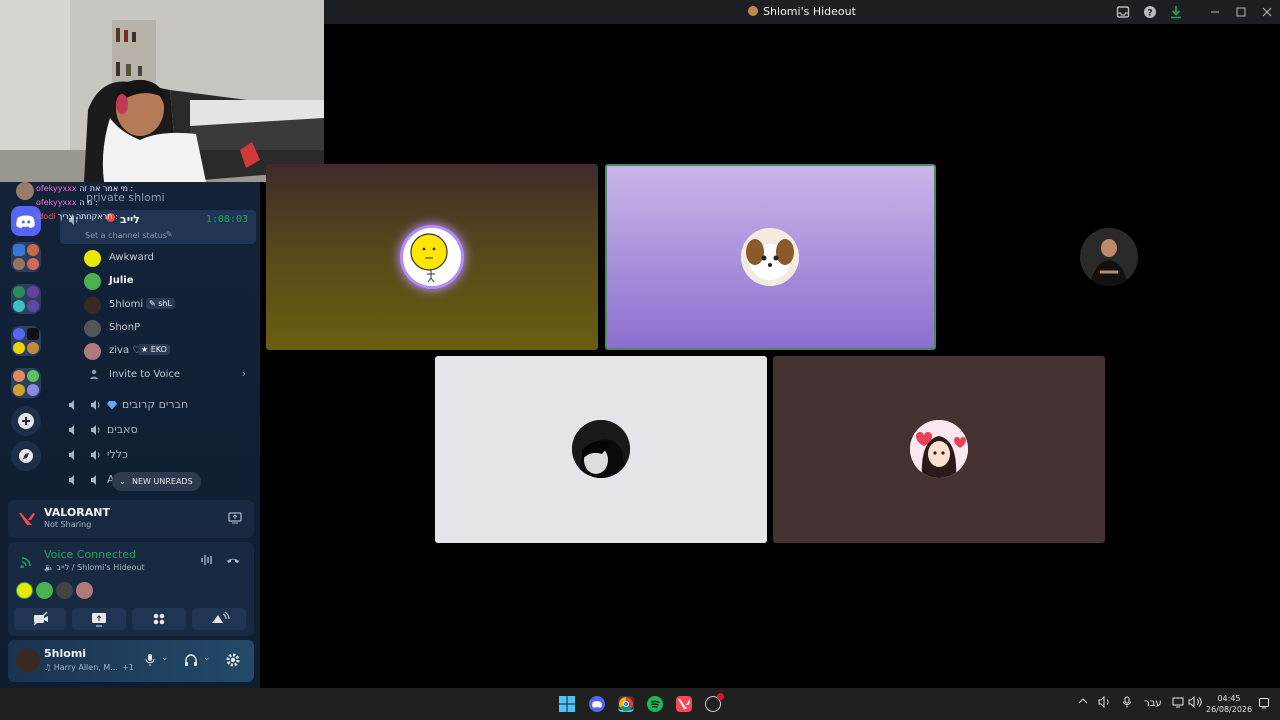 The height and width of the screenshot is (720, 1280). I want to click on pencil-icon: ✎, so click(169, 234).